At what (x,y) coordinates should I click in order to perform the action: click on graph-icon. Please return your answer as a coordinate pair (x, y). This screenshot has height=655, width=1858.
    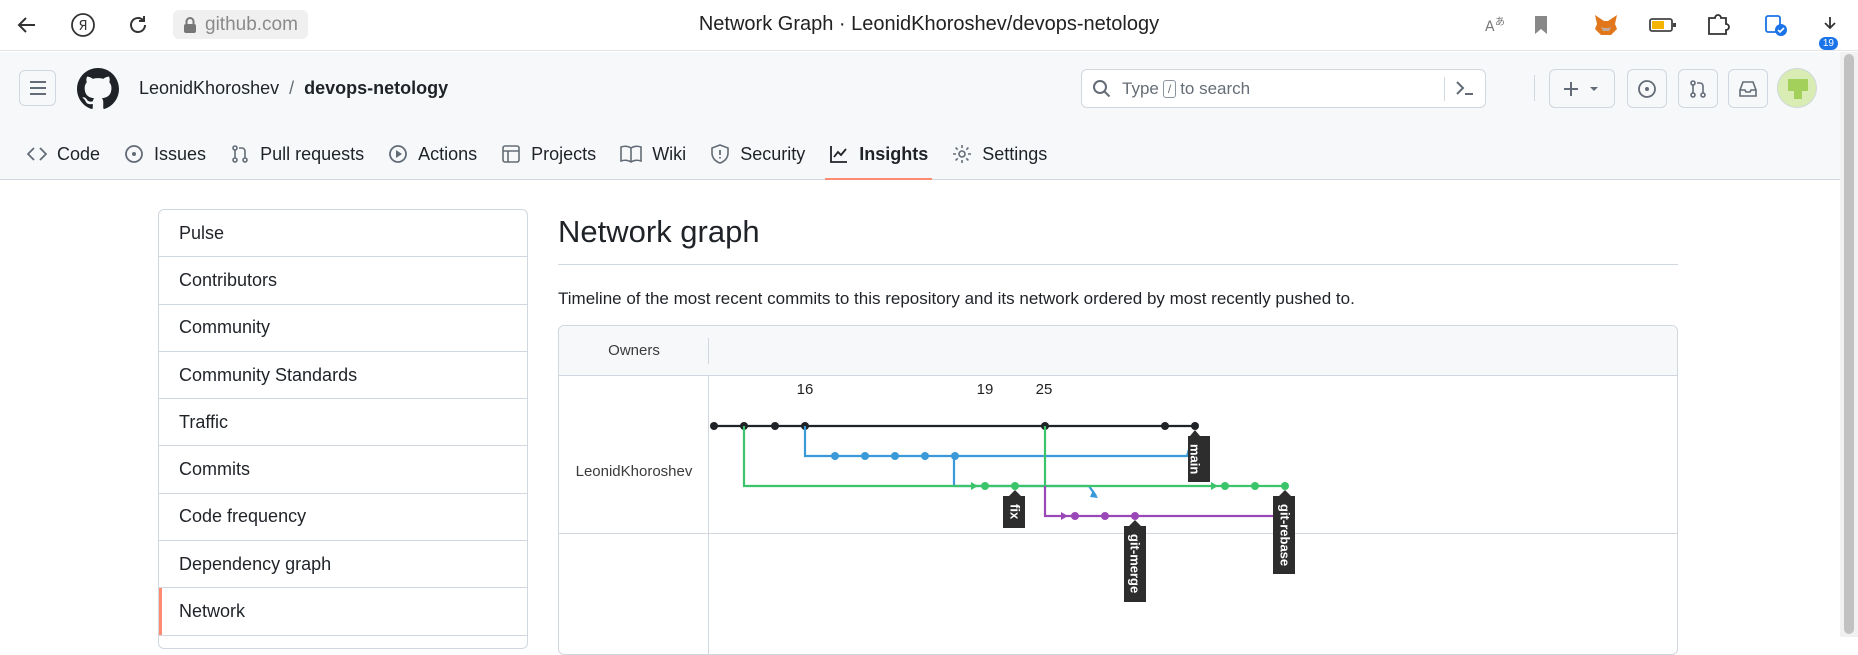
    Looking at the image, I should click on (839, 154).